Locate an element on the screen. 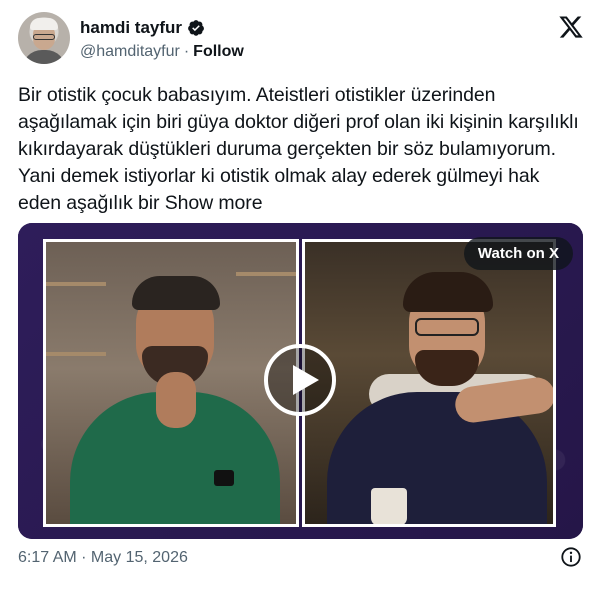 The width and height of the screenshot is (600, 589). author-name-row: hamdi tayfur is located at coordinates (142, 28).